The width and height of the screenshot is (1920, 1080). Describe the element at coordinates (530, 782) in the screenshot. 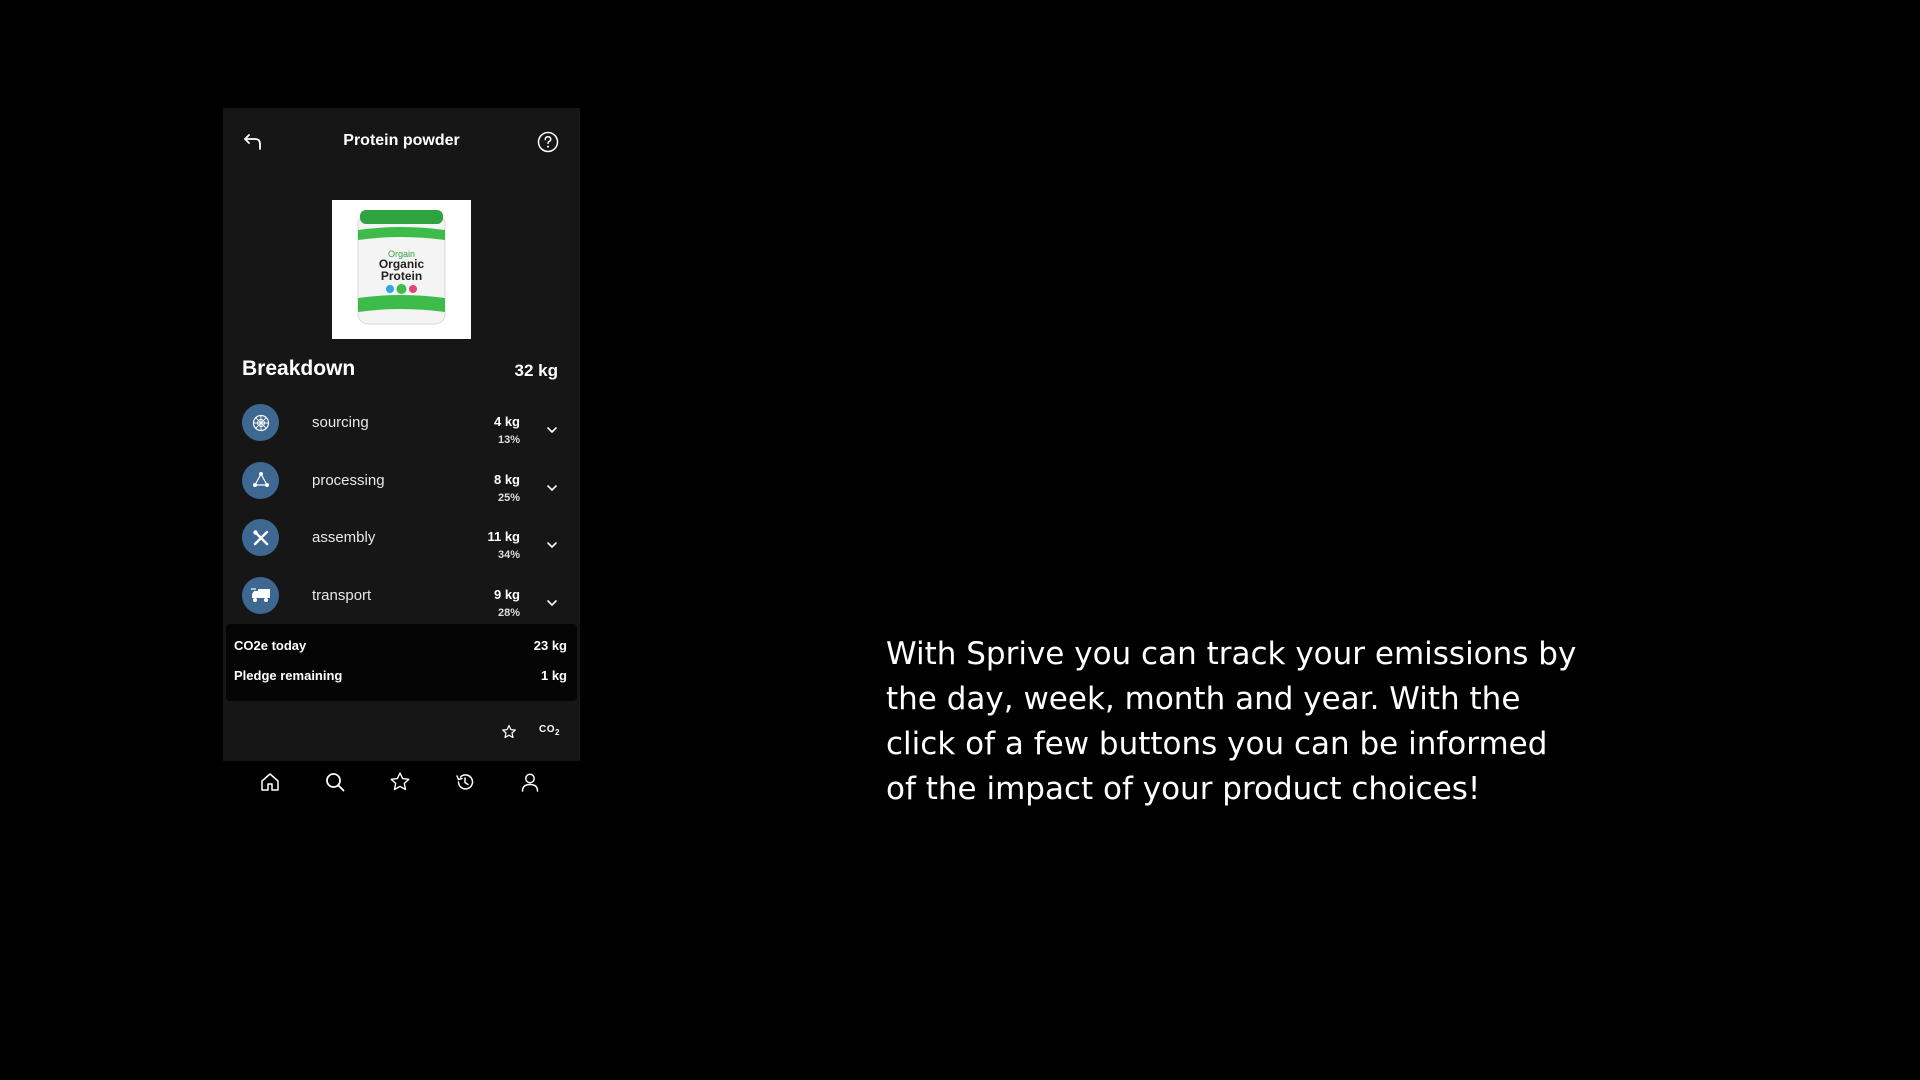

I see `profile-icon` at that location.